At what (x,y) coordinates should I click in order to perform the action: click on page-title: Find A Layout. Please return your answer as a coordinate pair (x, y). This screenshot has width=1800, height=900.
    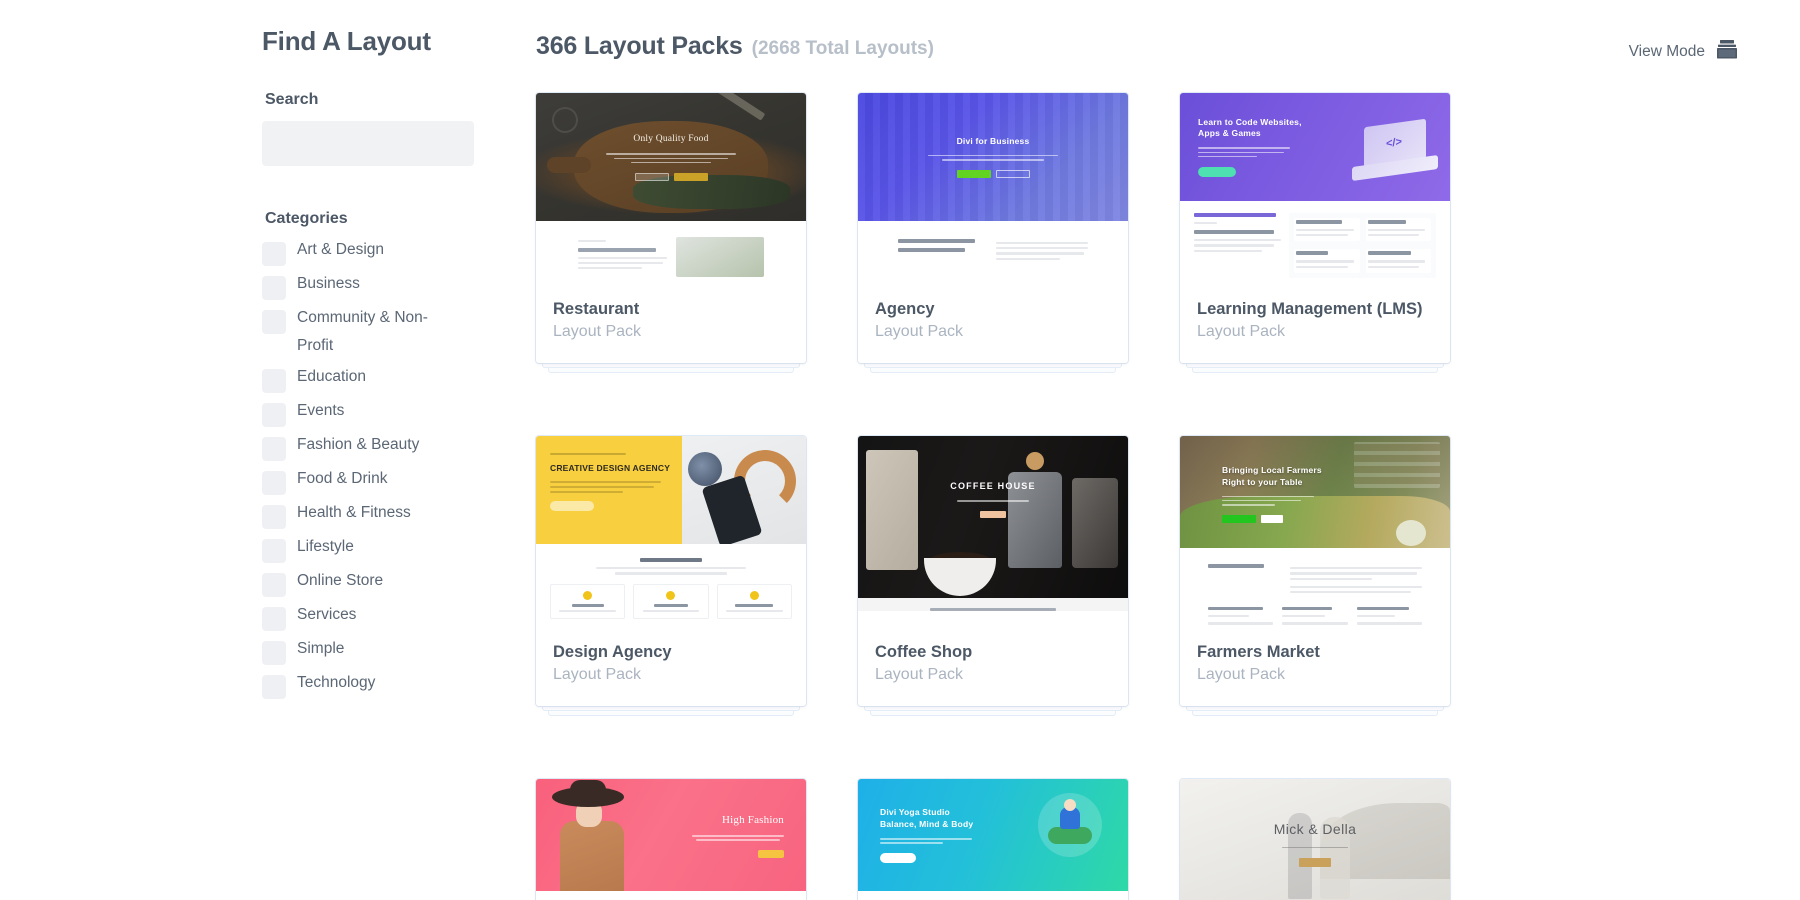
    Looking at the image, I should click on (346, 41).